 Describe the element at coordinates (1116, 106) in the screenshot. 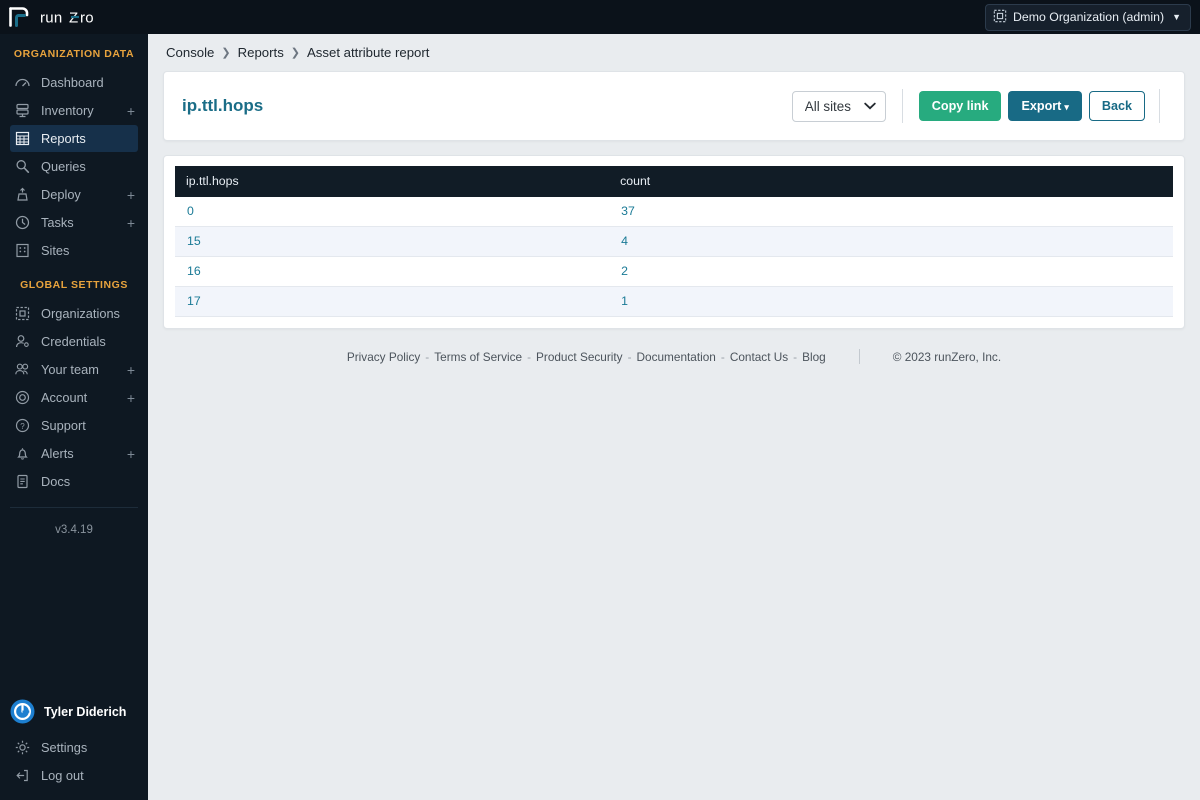

I see `back-button: Back` at that location.